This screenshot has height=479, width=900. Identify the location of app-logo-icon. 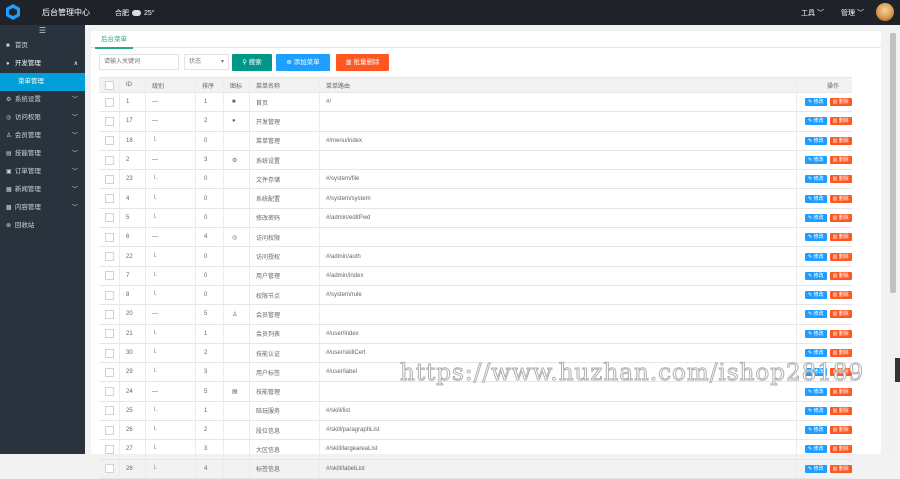
(13, 12).